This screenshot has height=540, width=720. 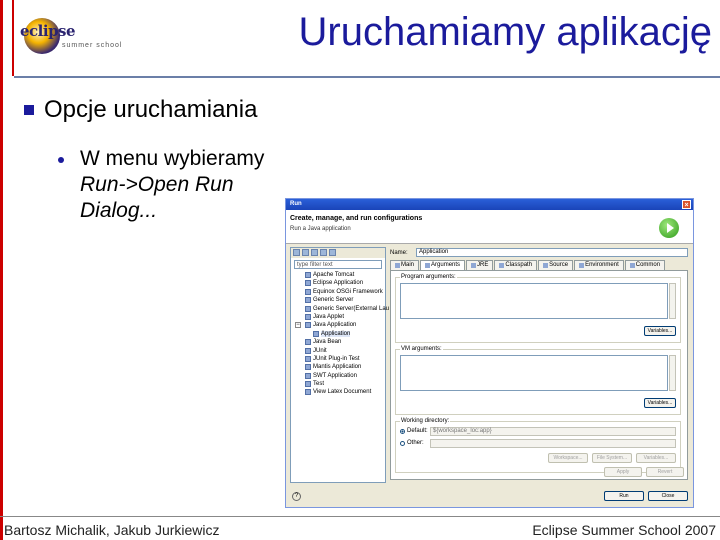 I want to click on square-bullet-icon, so click(x=29, y=110).